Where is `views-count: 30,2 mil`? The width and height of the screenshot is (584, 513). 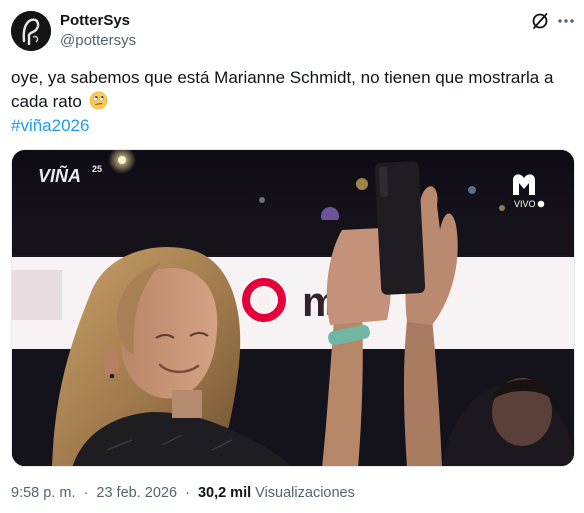 views-count: 30,2 mil is located at coordinates (224, 493).